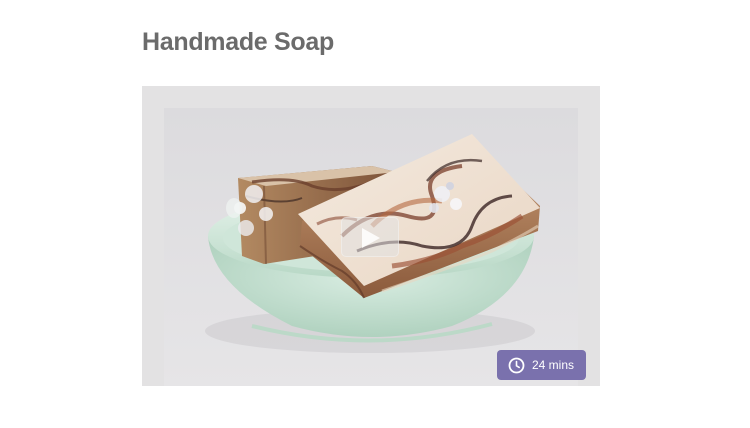 The image size is (750, 428). I want to click on play-icon, so click(371, 238).